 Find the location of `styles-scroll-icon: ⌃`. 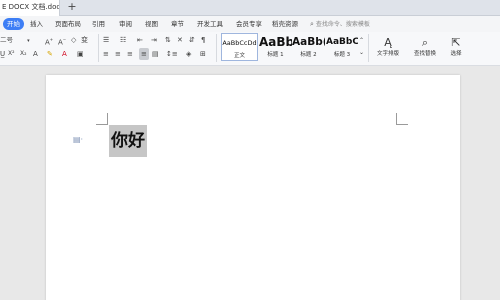

styles-scroll-icon: ⌃ is located at coordinates (361, 41).